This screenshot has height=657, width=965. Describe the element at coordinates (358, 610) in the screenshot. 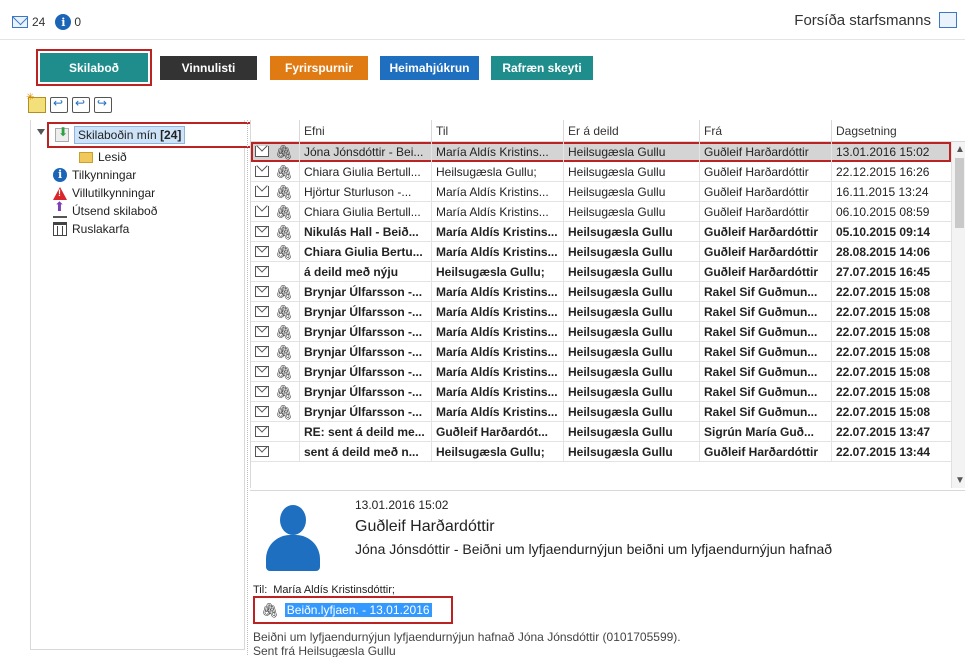

I see `attachment-link: Beiðn.lyfjaen. - 13.01.2016` at that location.